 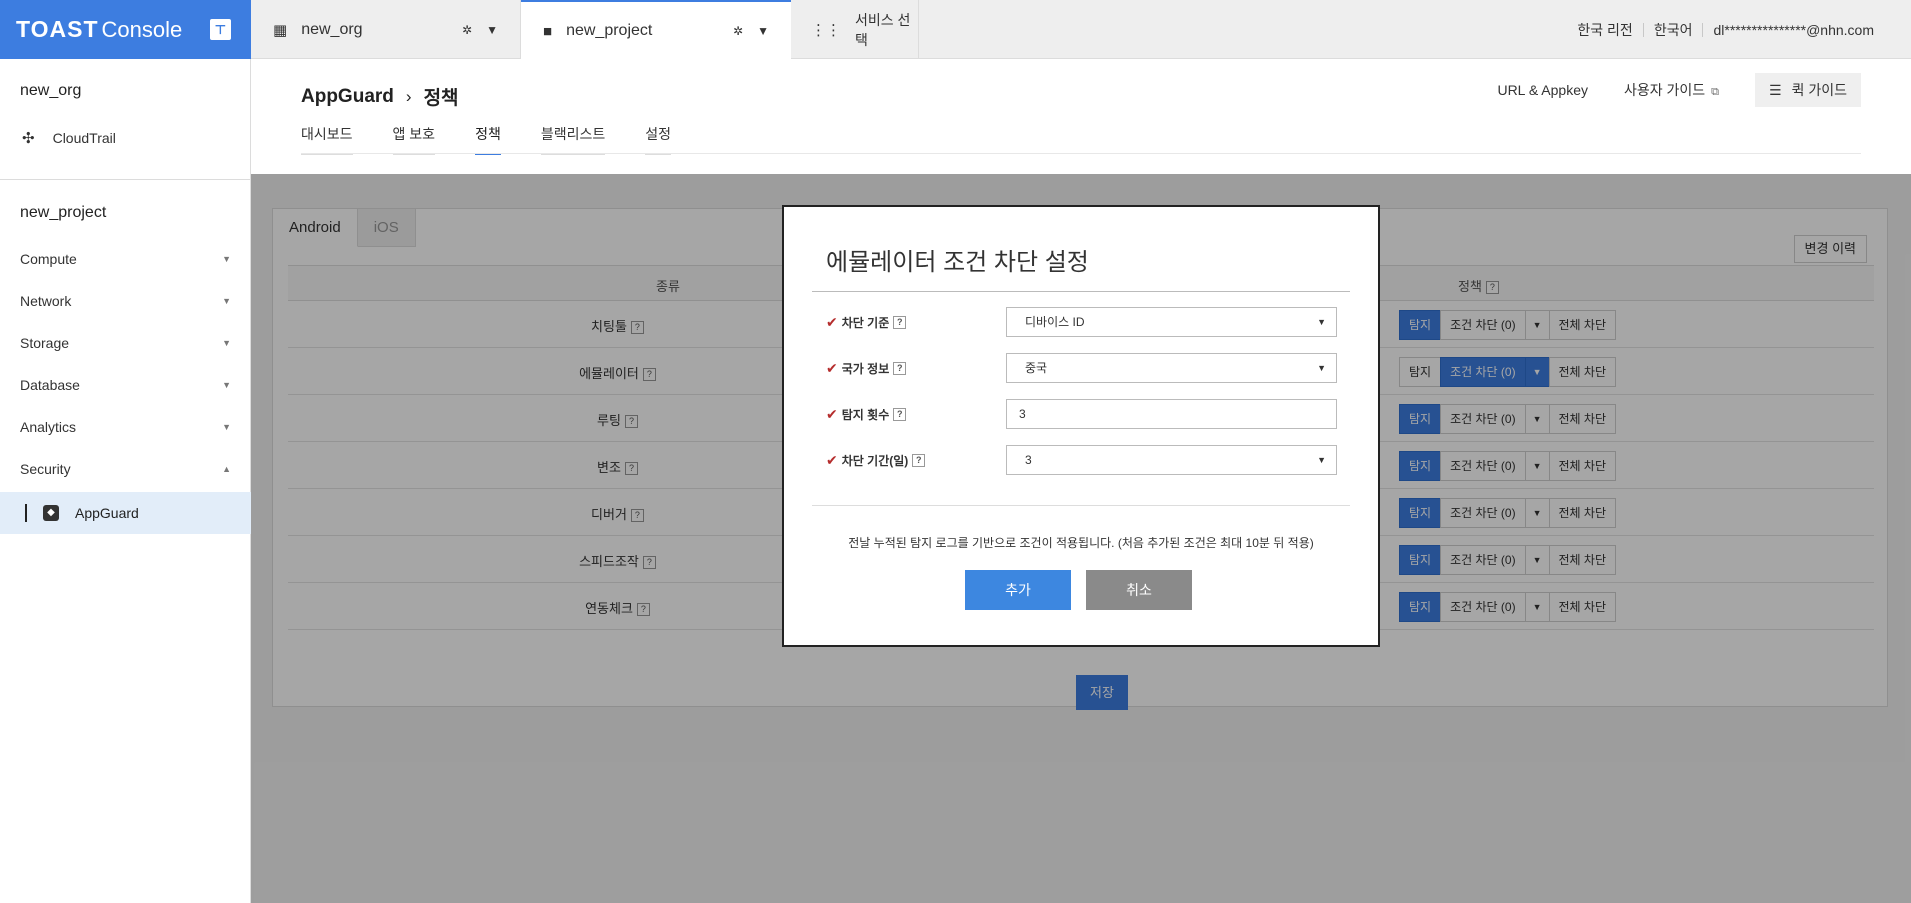 What do you see at coordinates (1018, 590) in the screenshot?
I see `add-button: 추가` at bounding box center [1018, 590].